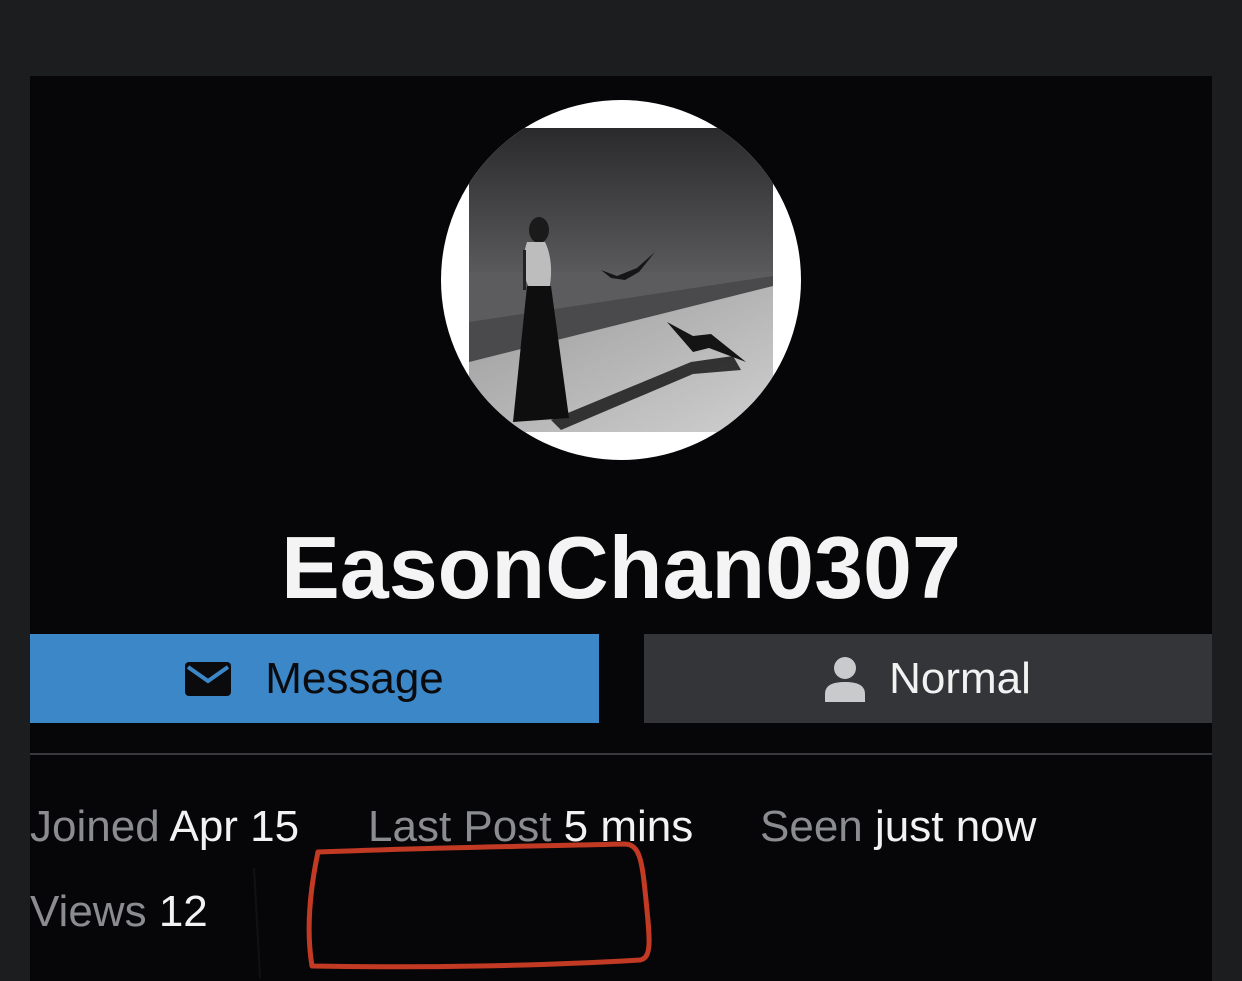 The height and width of the screenshot is (981, 1242). Describe the element at coordinates (956, 826) in the screenshot. I see `seen-value: just now` at that location.